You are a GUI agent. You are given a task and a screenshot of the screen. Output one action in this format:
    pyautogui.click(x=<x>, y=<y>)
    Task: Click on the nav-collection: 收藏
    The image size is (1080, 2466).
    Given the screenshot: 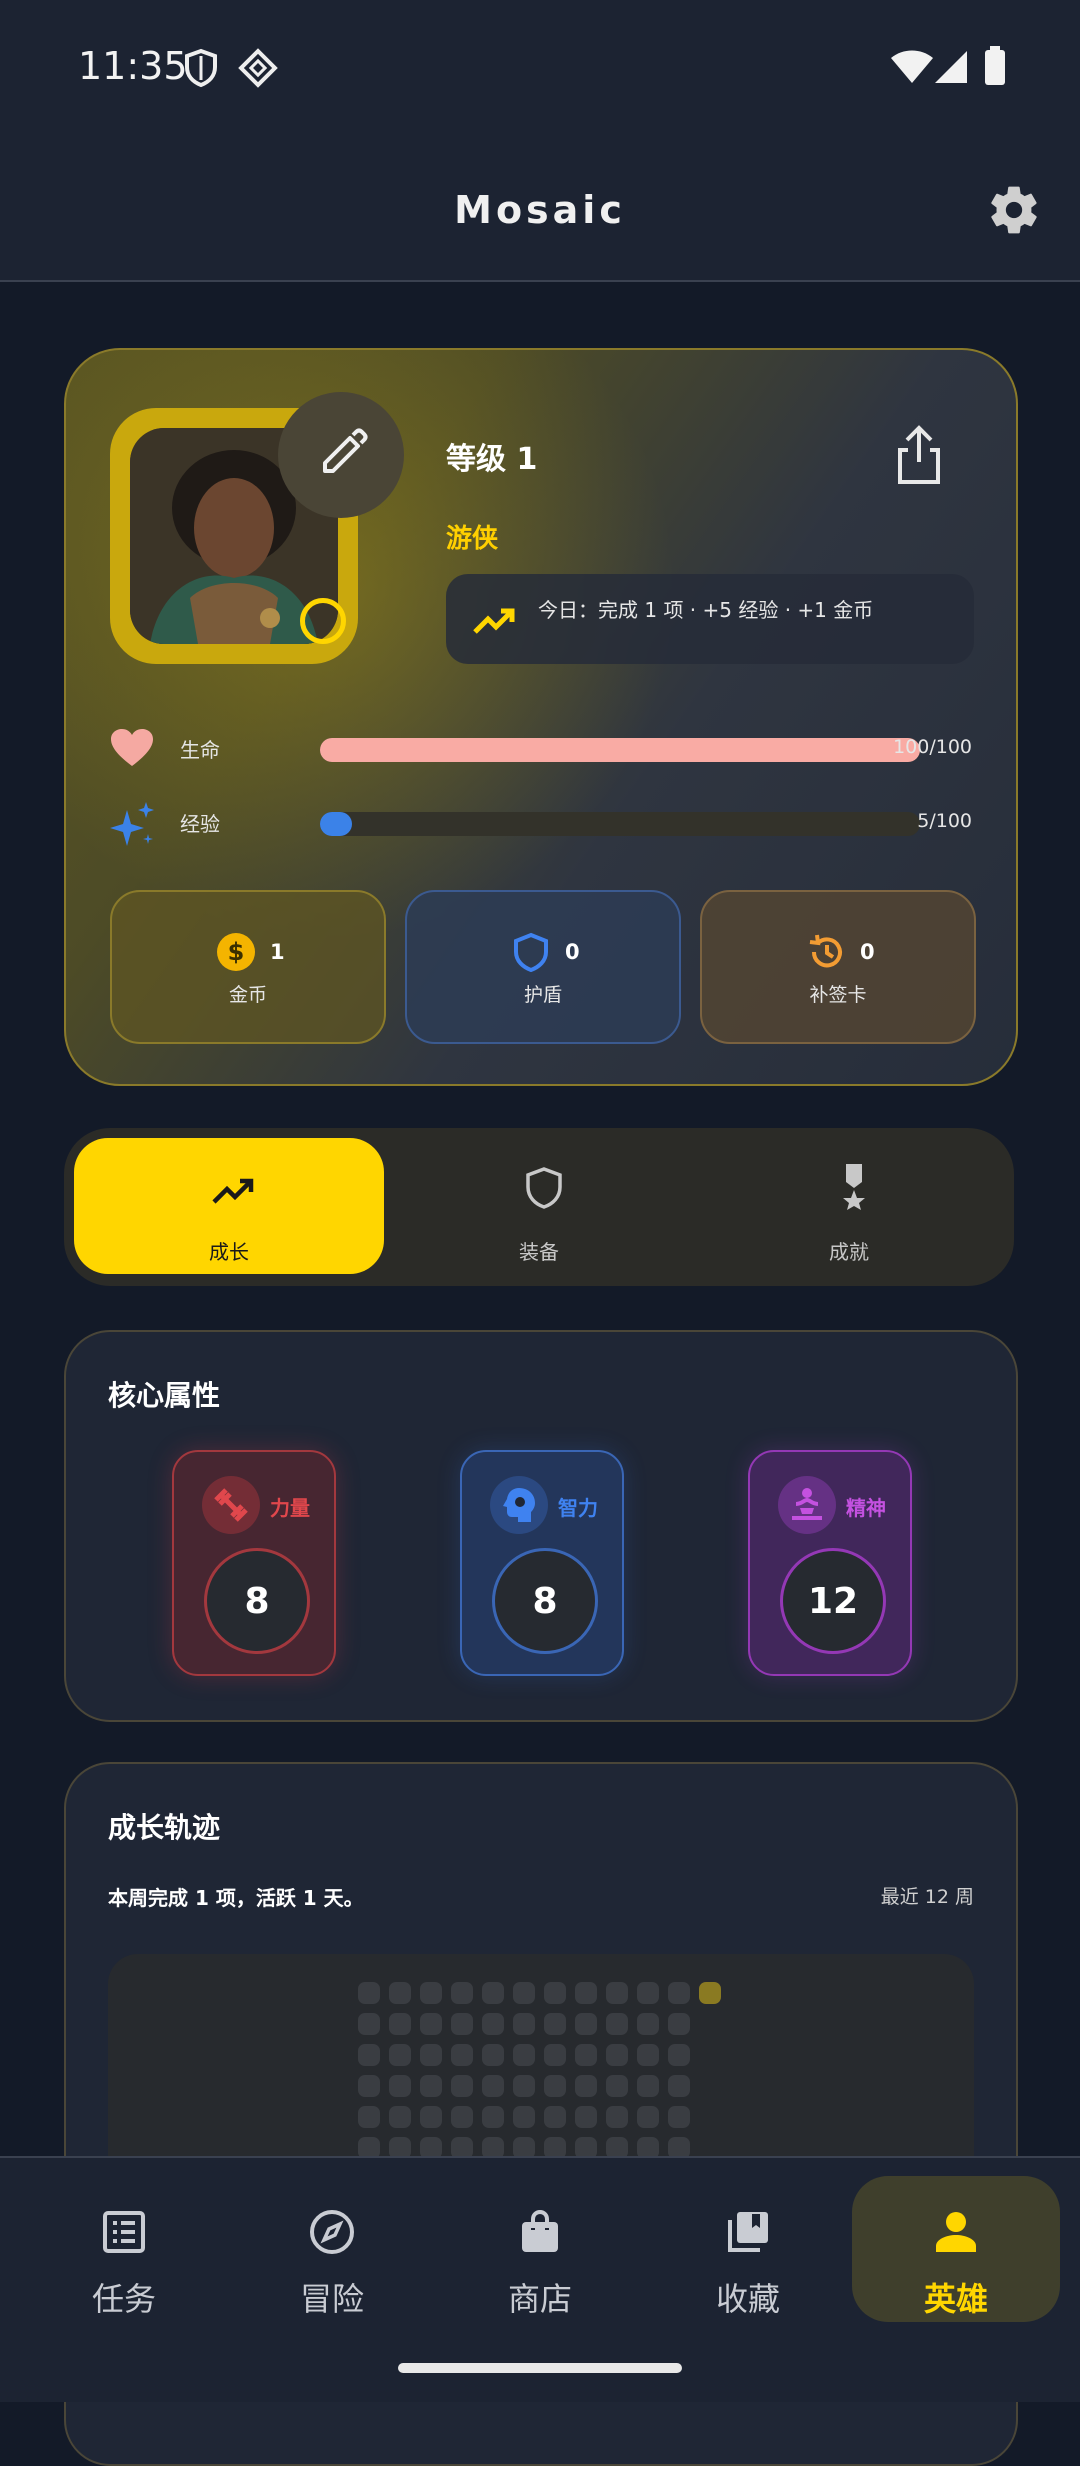 What is the action you would take?
    pyautogui.click(x=748, y=2249)
    